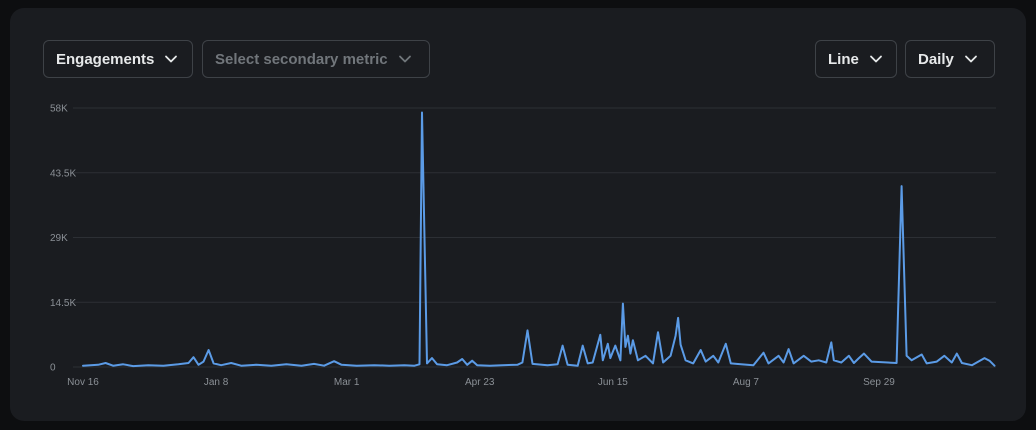 The height and width of the screenshot is (430, 1036). I want to click on y-tick-label: 58K, so click(59, 109).